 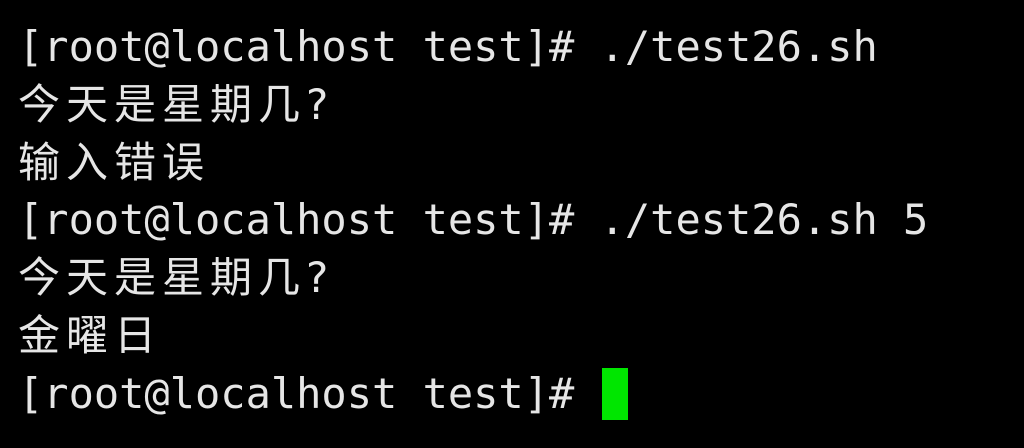 I want to click on terminal-line-current-prompt: [root@localhost test]#, so click(x=521, y=394).